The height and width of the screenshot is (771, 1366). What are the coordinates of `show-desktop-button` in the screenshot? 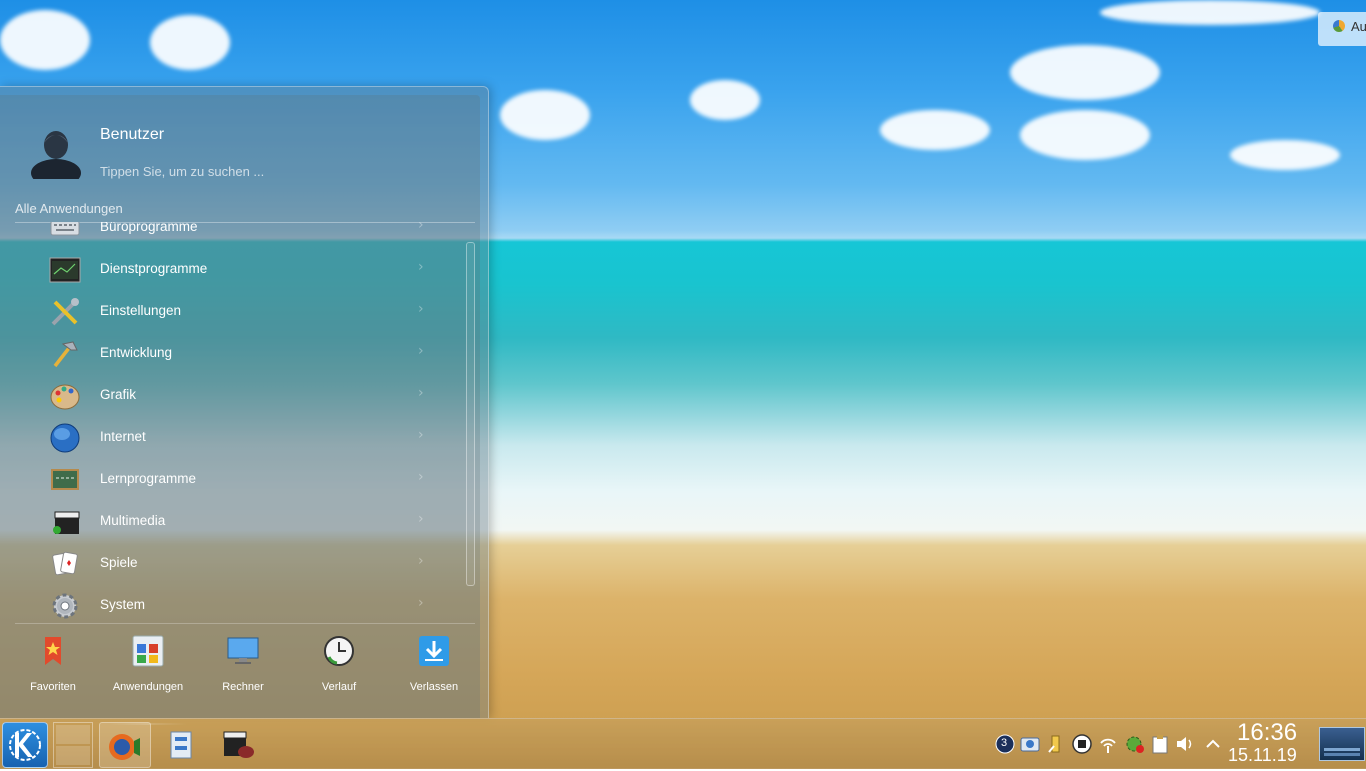 It's located at (1342, 744).